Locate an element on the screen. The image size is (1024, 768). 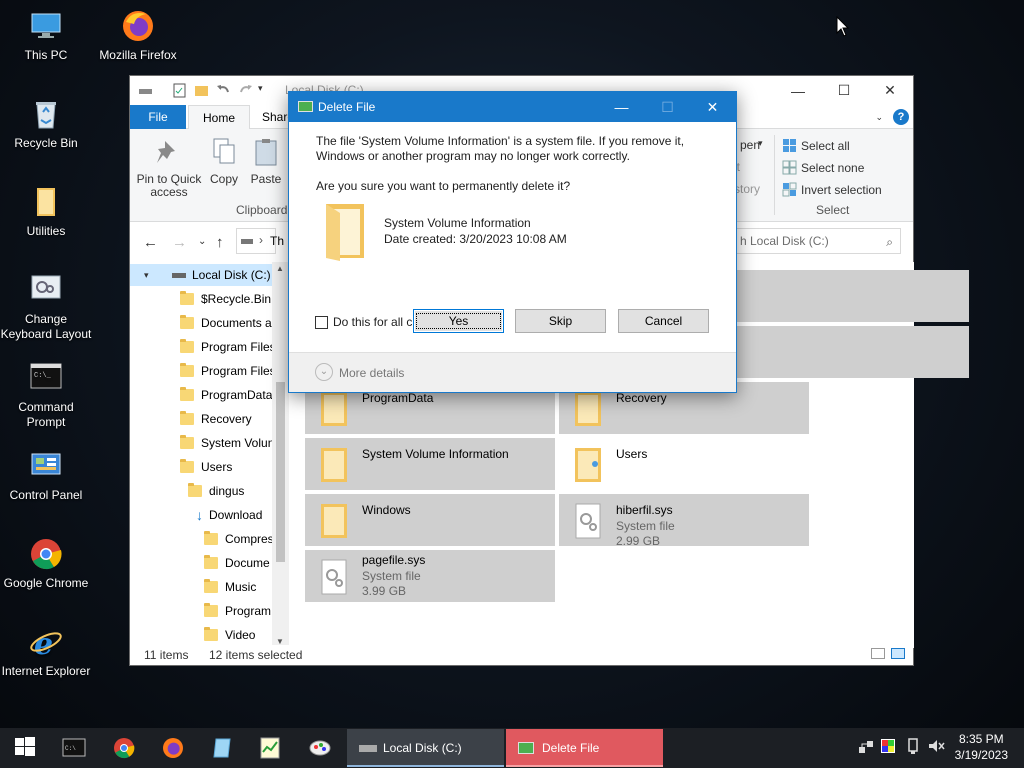
color-profile-icon is located at coordinates (888, 747).